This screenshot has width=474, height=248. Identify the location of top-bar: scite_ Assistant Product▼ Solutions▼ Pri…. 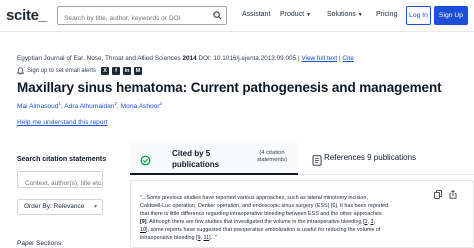
(237, 16).